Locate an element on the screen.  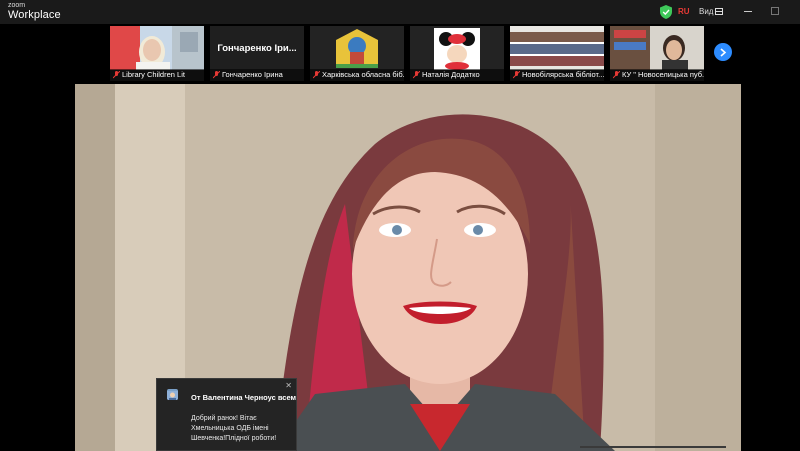
participant-thumb: Гончаренко Іри... Гончаренко Ірина is located at coordinates (257, 53).